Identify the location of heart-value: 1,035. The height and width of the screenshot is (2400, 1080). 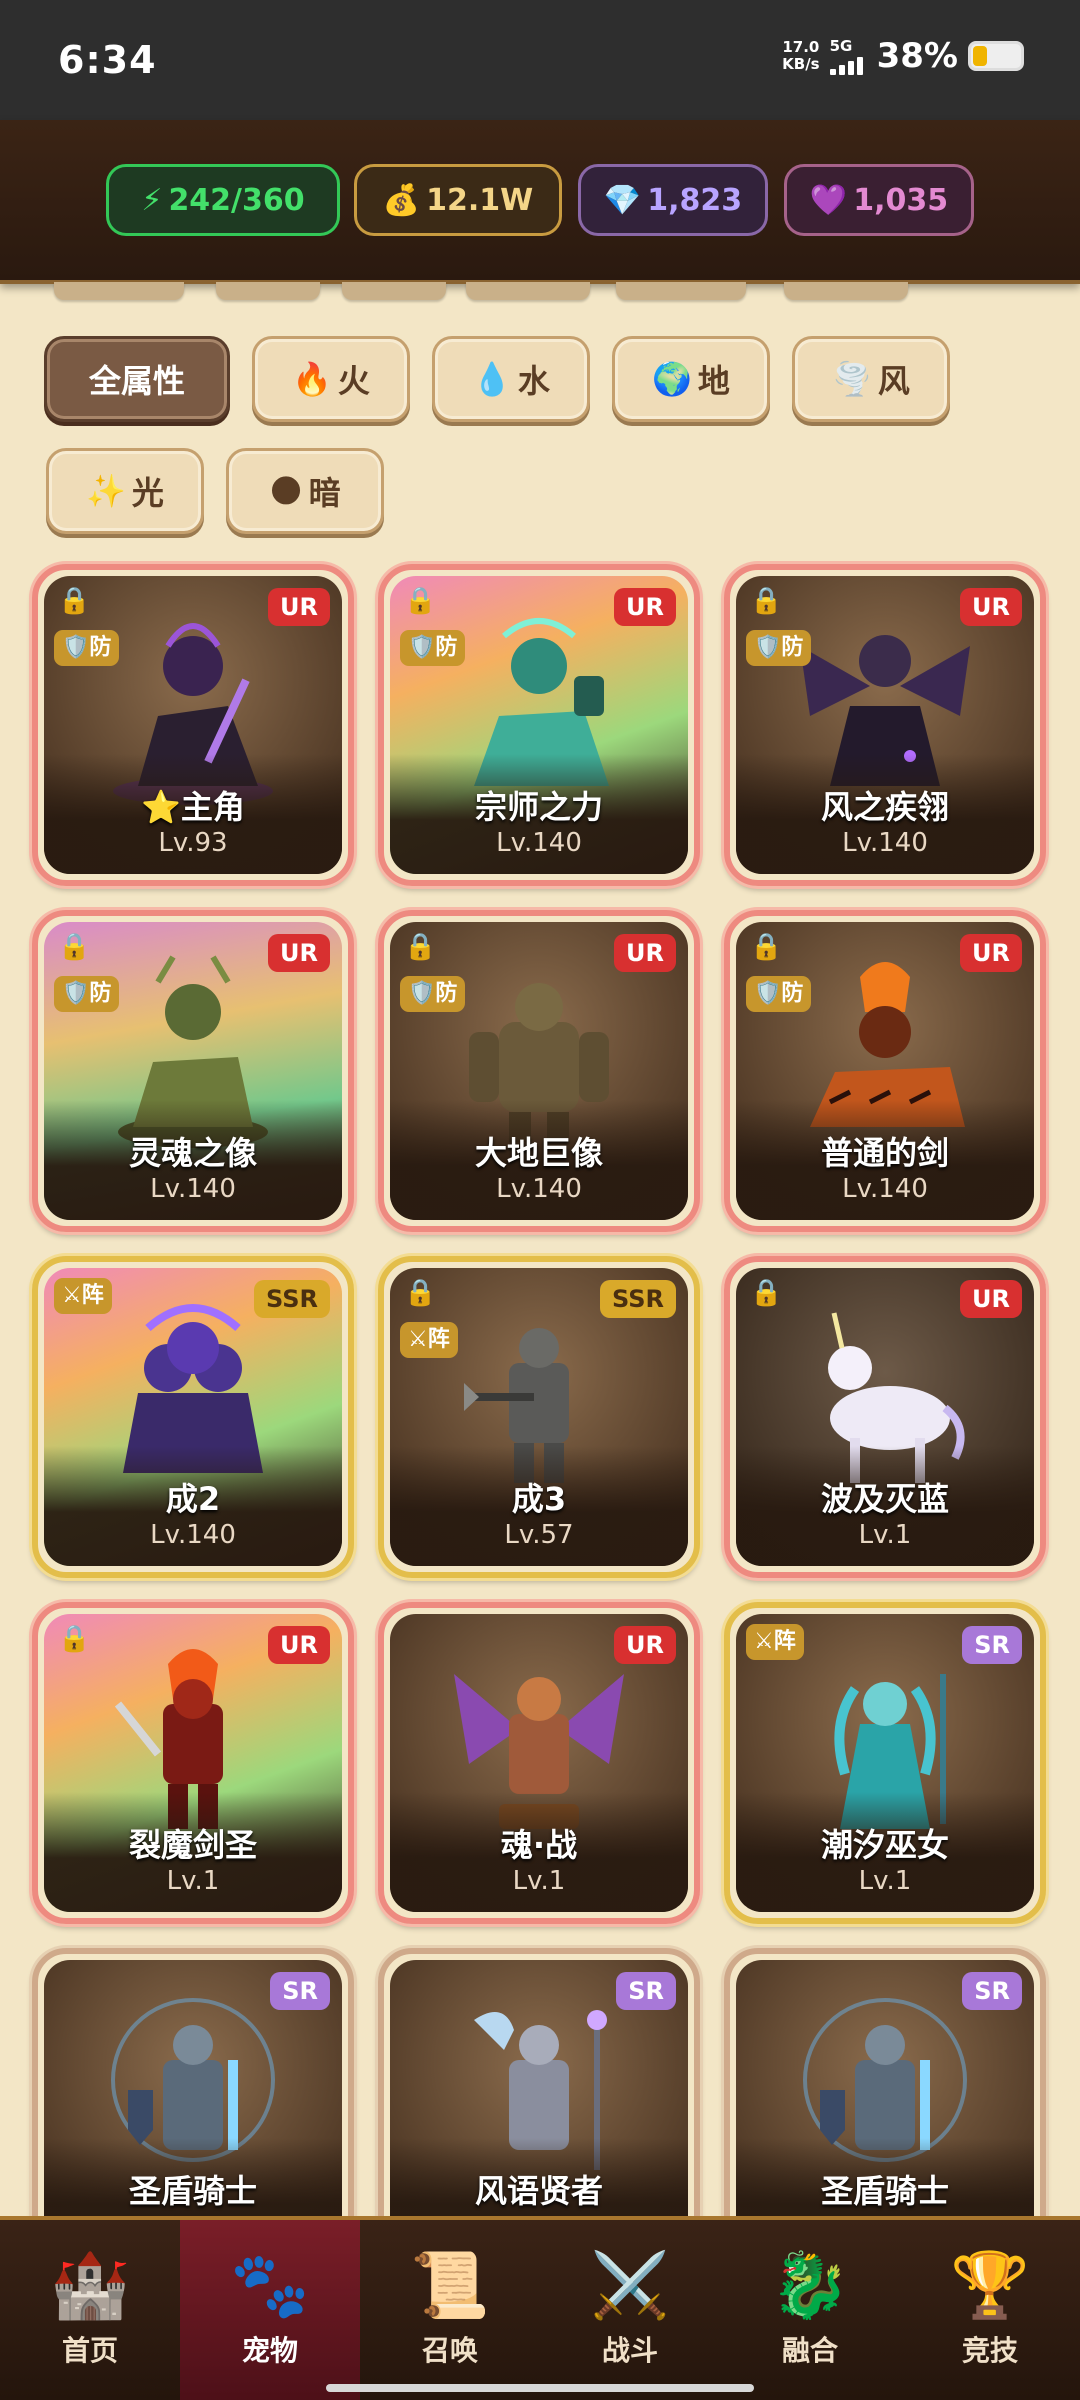
(901, 200).